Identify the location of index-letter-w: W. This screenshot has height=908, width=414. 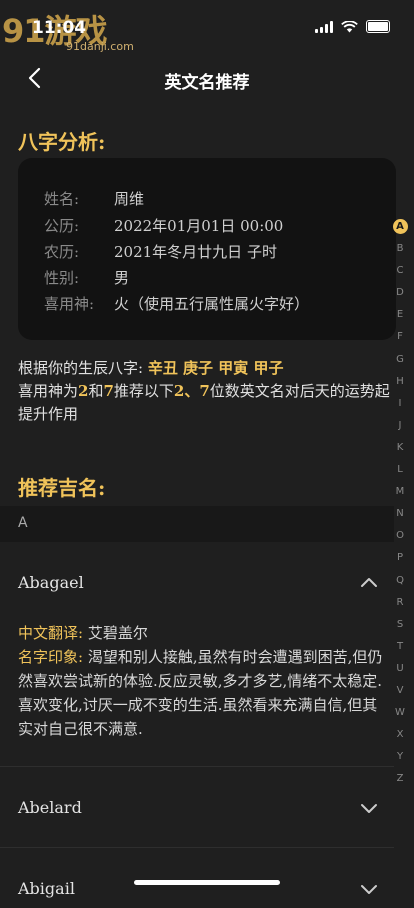
(400, 713).